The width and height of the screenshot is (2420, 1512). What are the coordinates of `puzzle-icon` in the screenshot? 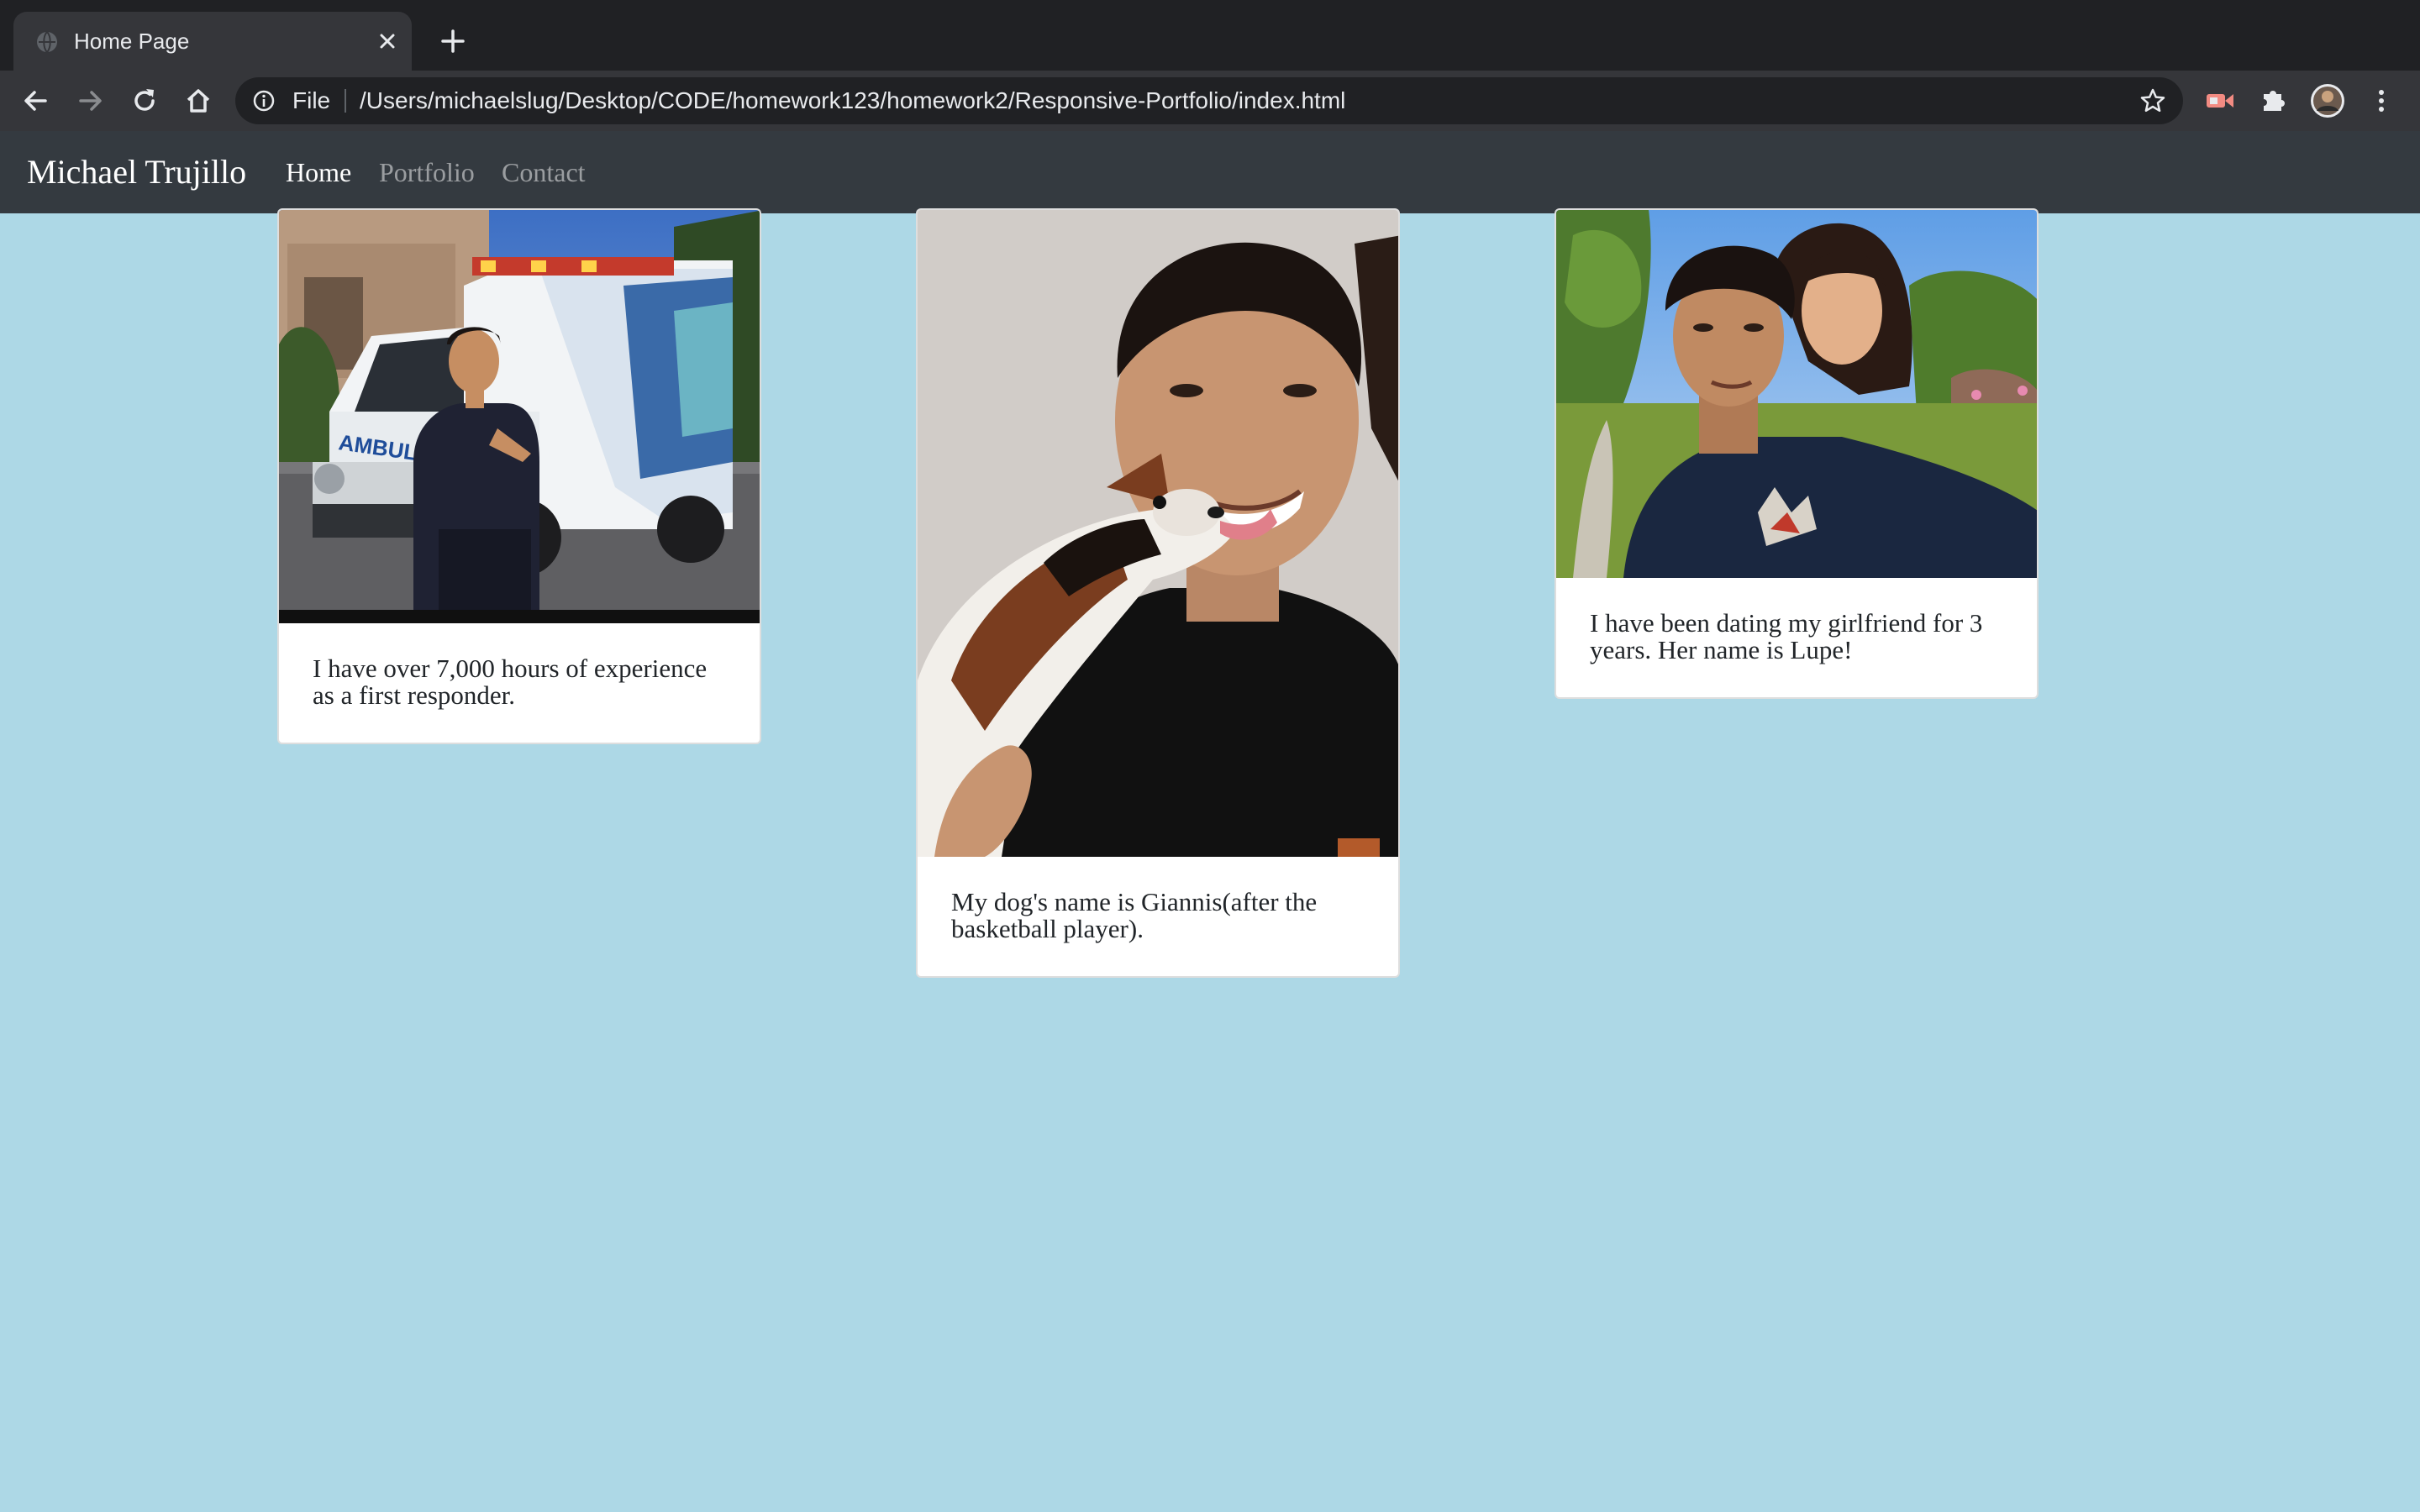 It's located at (2273, 100).